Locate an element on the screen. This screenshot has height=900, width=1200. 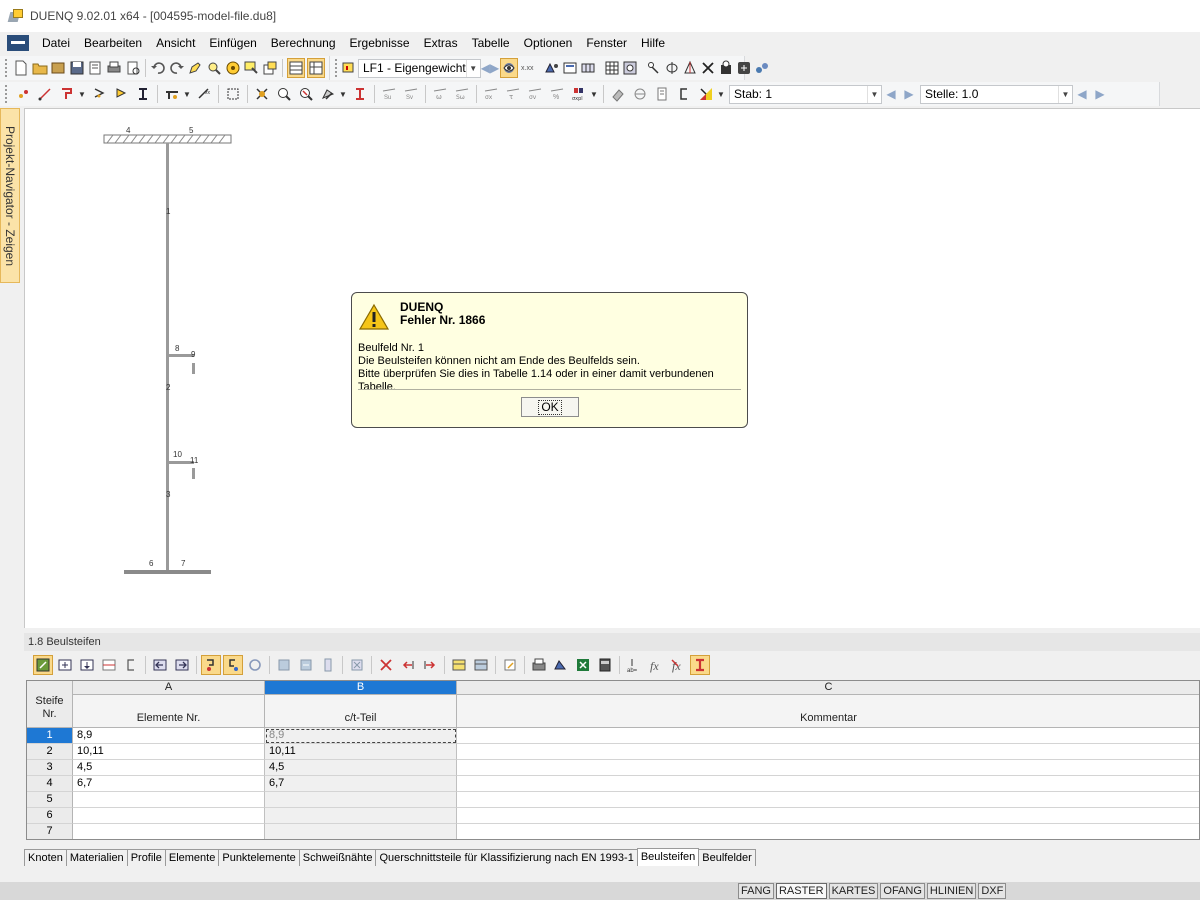
clear-table-icon is located at coordinates (109, 665).